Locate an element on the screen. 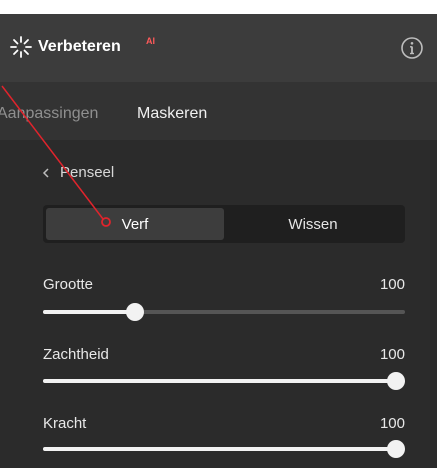 The height and width of the screenshot is (468, 443). info-icon is located at coordinates (412, 48).